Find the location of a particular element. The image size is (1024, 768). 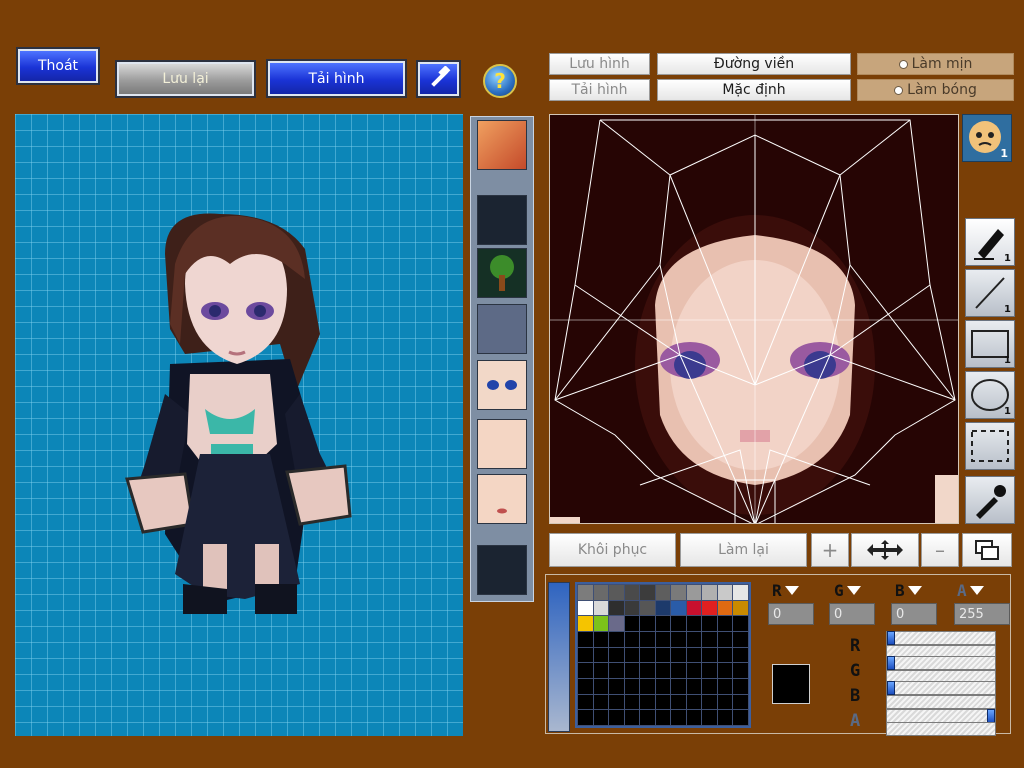

blue-slider-fine is located at coordinates (941, 702).